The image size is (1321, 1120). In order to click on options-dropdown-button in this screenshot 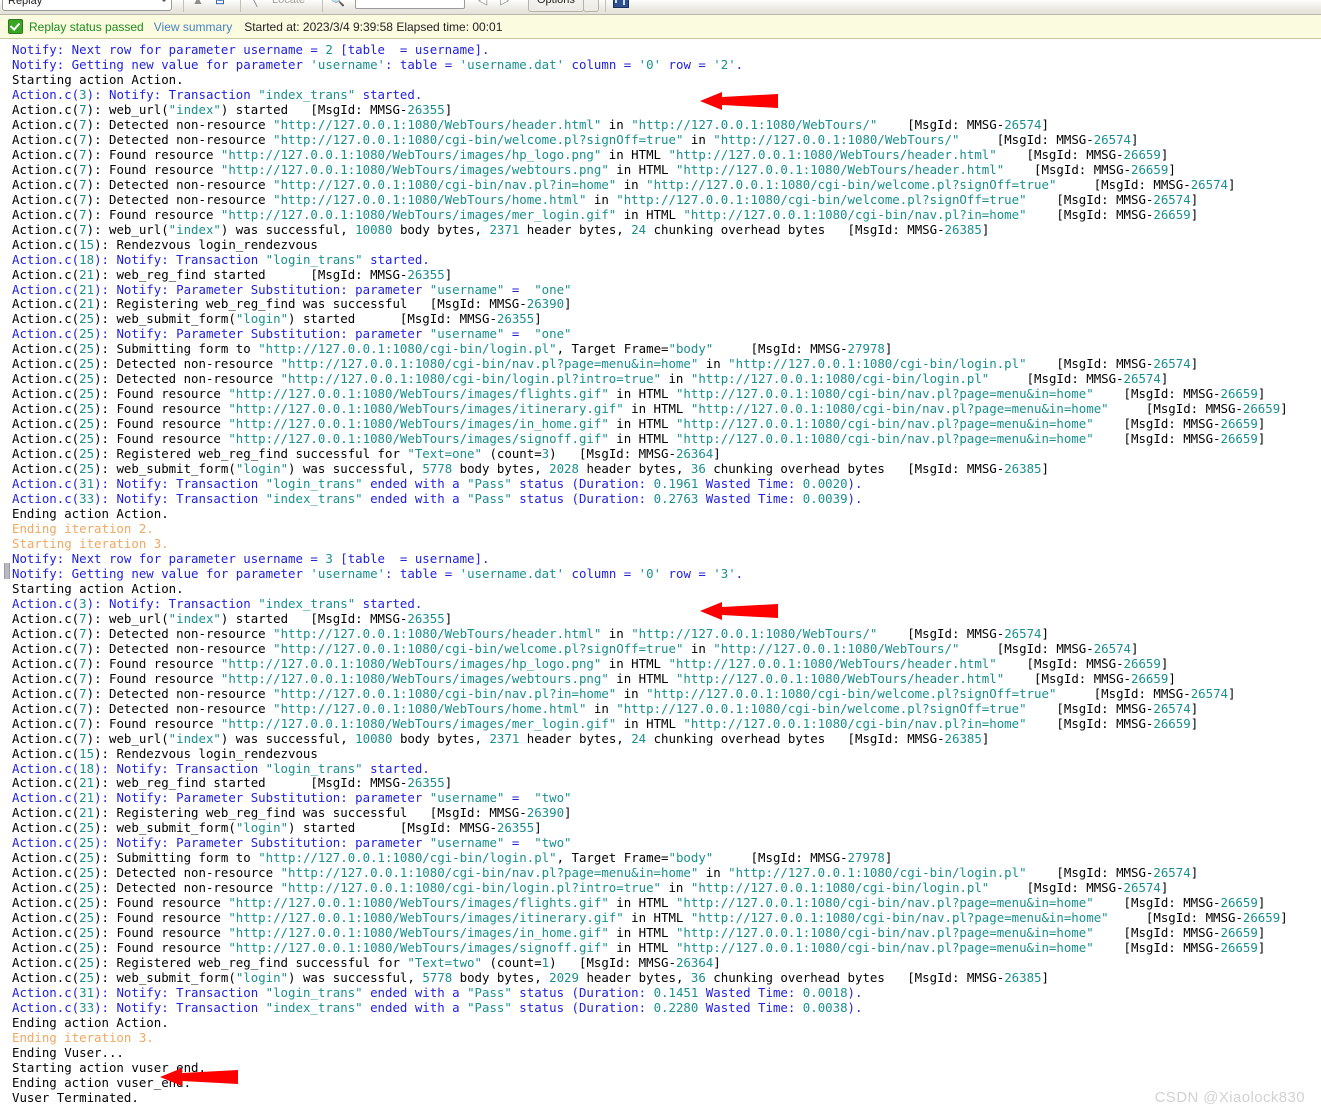, I will do `click(591, 6)`.